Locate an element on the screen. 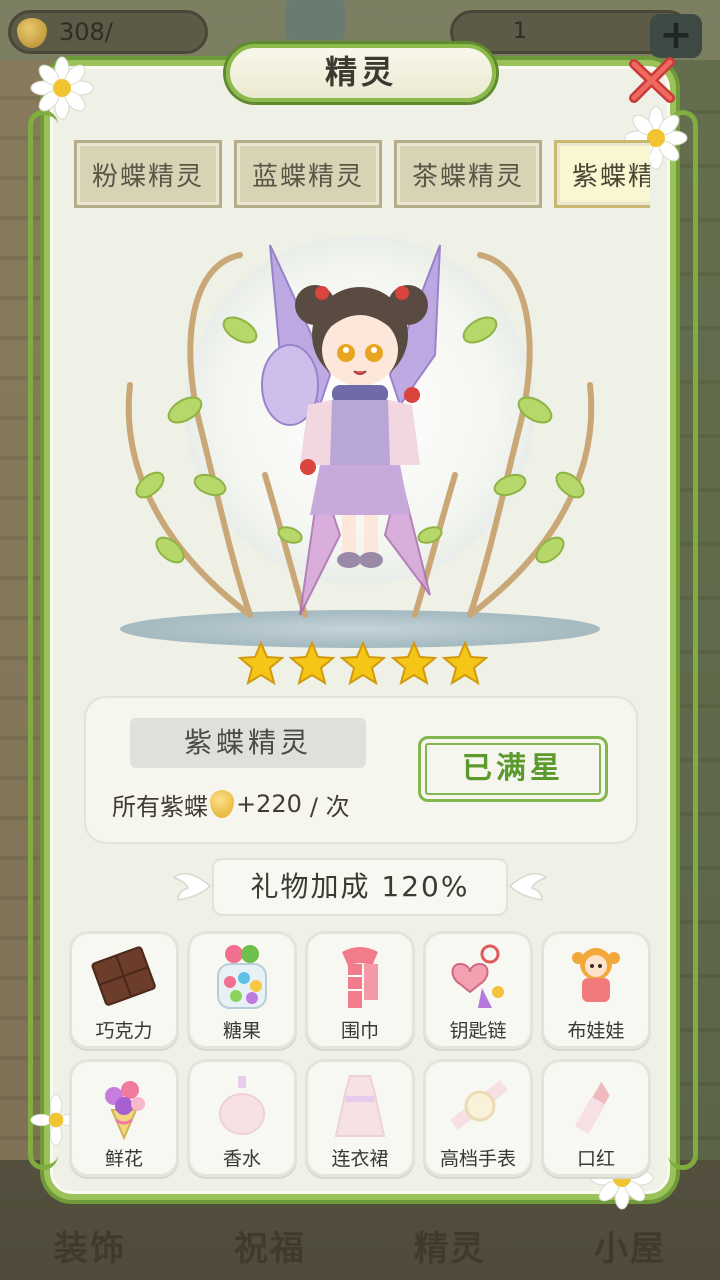 Image resolution: width=720 pixels, height=1280 pixels. dress-icon is located at coordinates (360, 1106).